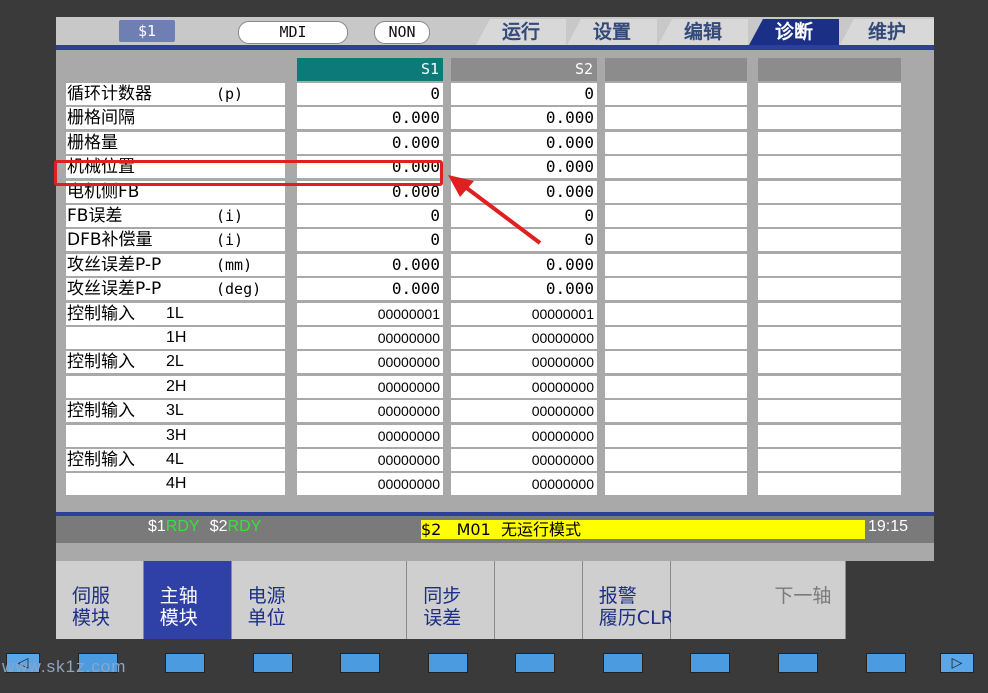  What do you see at coordinates (293, 32) in the screenshot?
I see `mode-indicator: MDI` at bounding box center [293, 32].